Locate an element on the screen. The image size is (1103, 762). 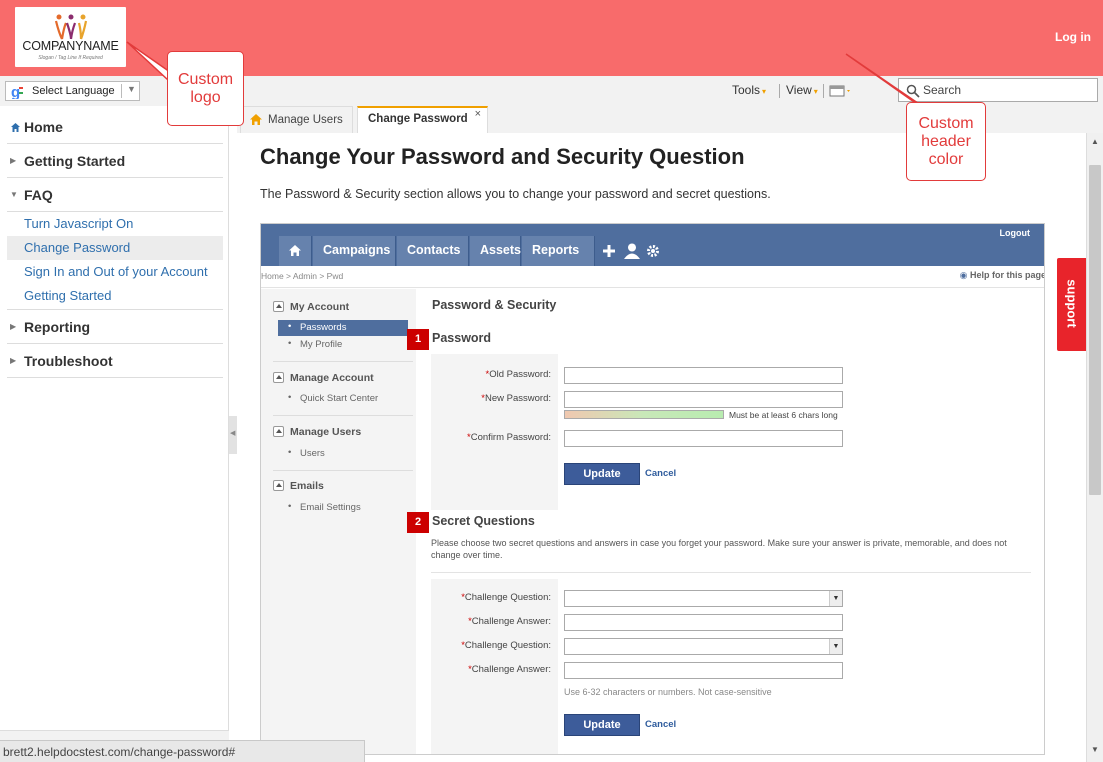
shot-tab-label: Reports is located at coordinates (556, 250).